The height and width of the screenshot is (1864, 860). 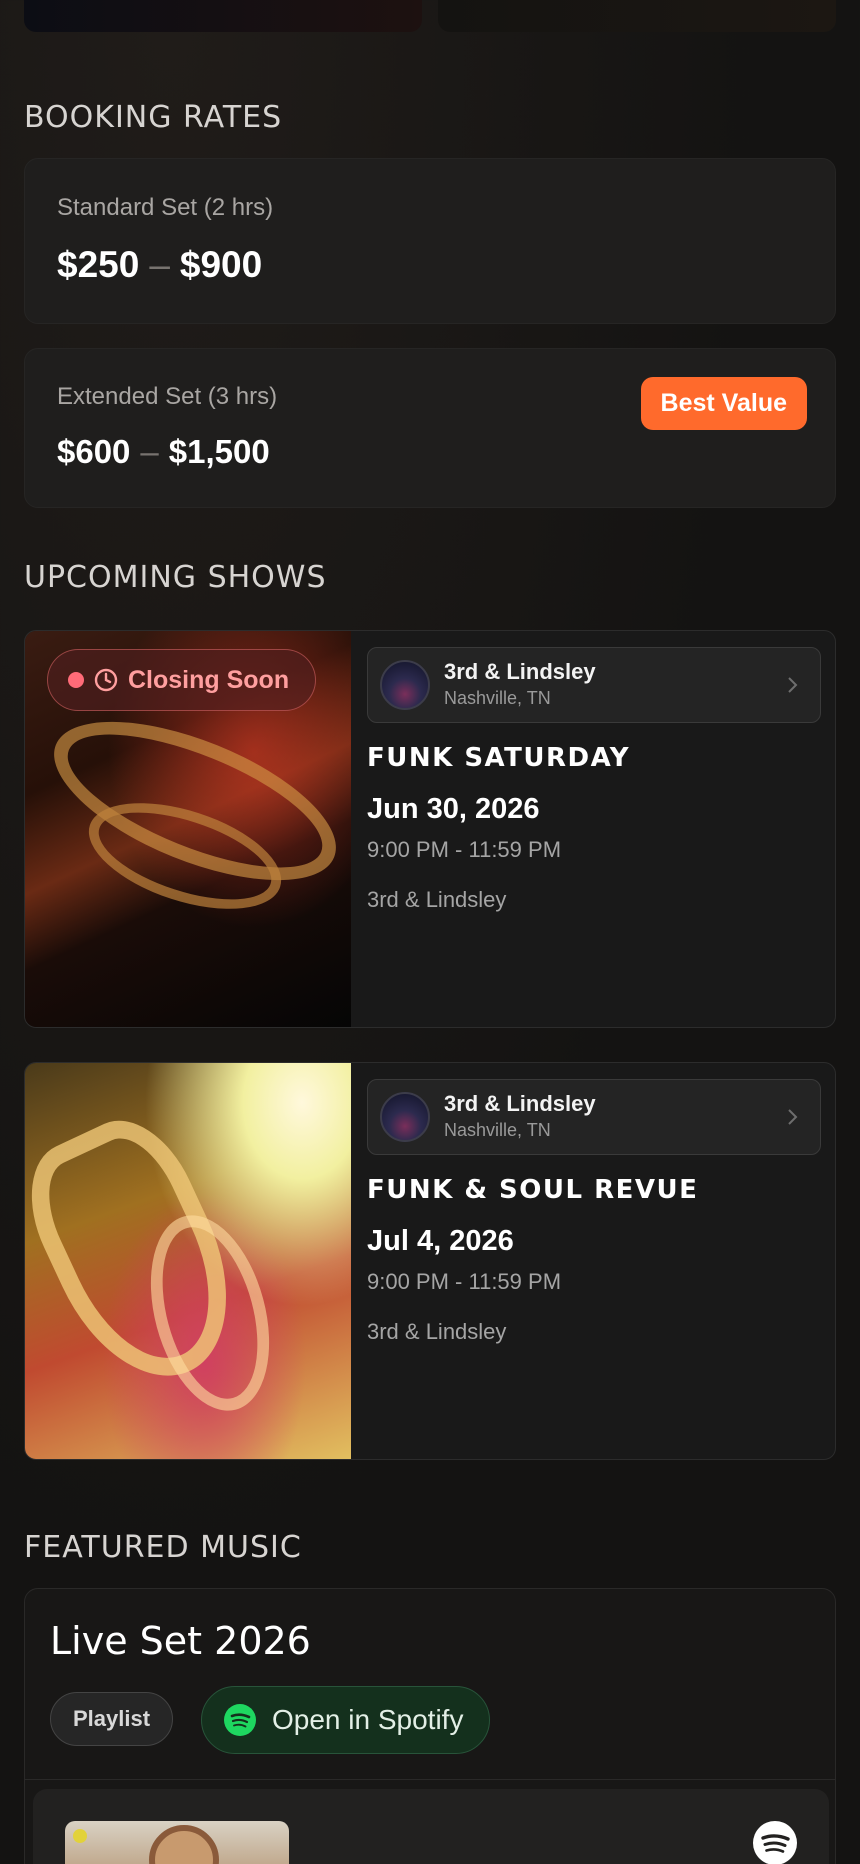 What do you see at coordinates (499, 758) in the screenshot?
I see `show-title: FUNK SATURDAY` at bounding box center [499, 758].